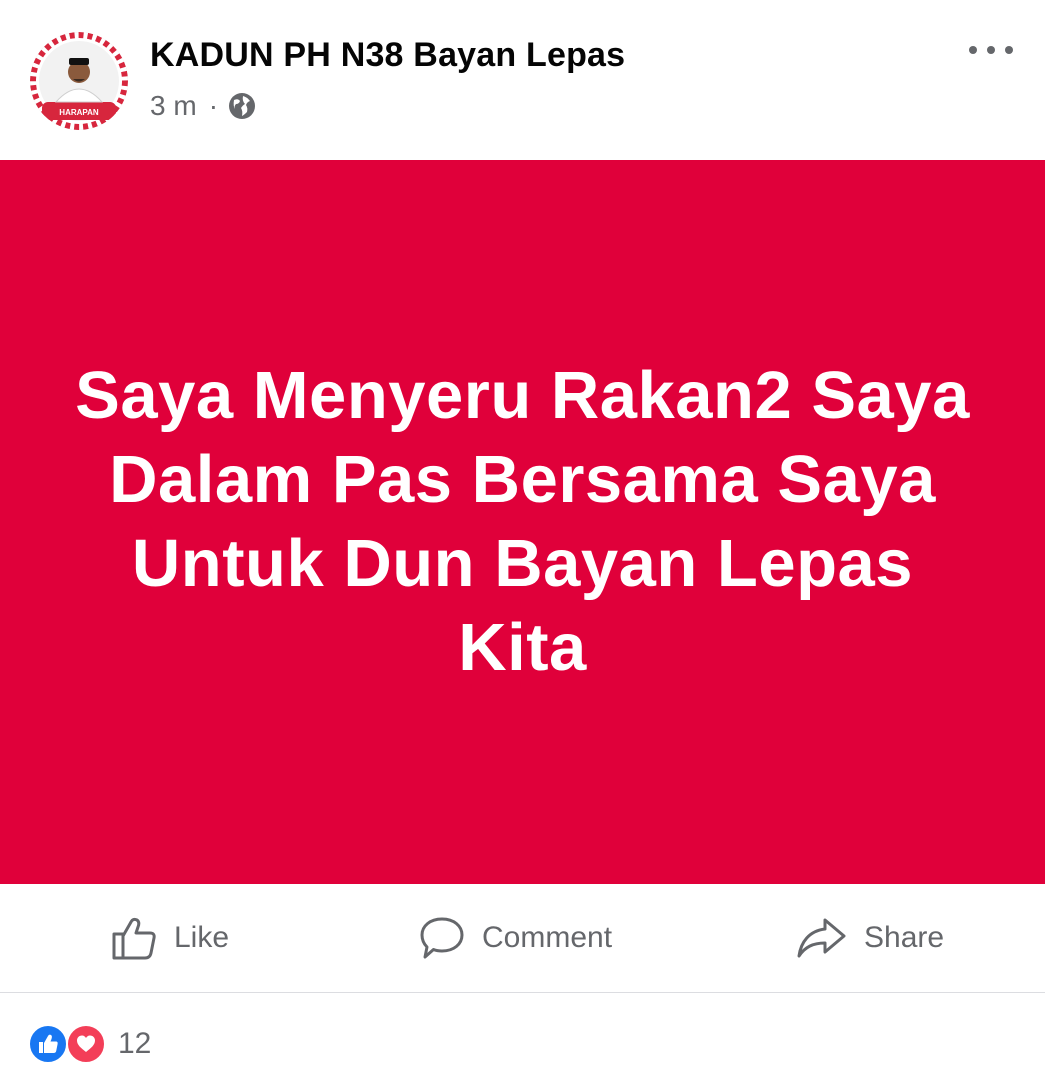 The width and height of the screenshot is (1045, 1080). I want to click on like-button: Like, so click(169, 938).